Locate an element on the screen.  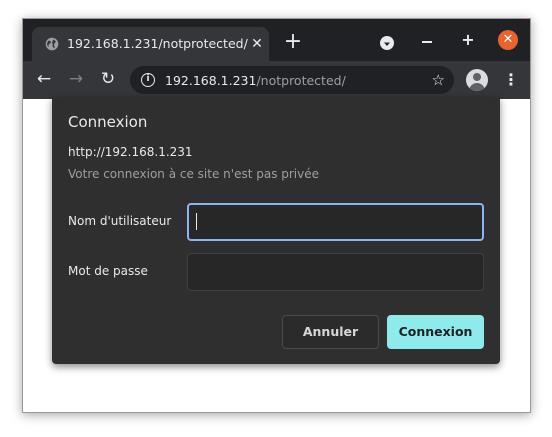
password-label: Mot de passe is located at coordinates (108, 271).